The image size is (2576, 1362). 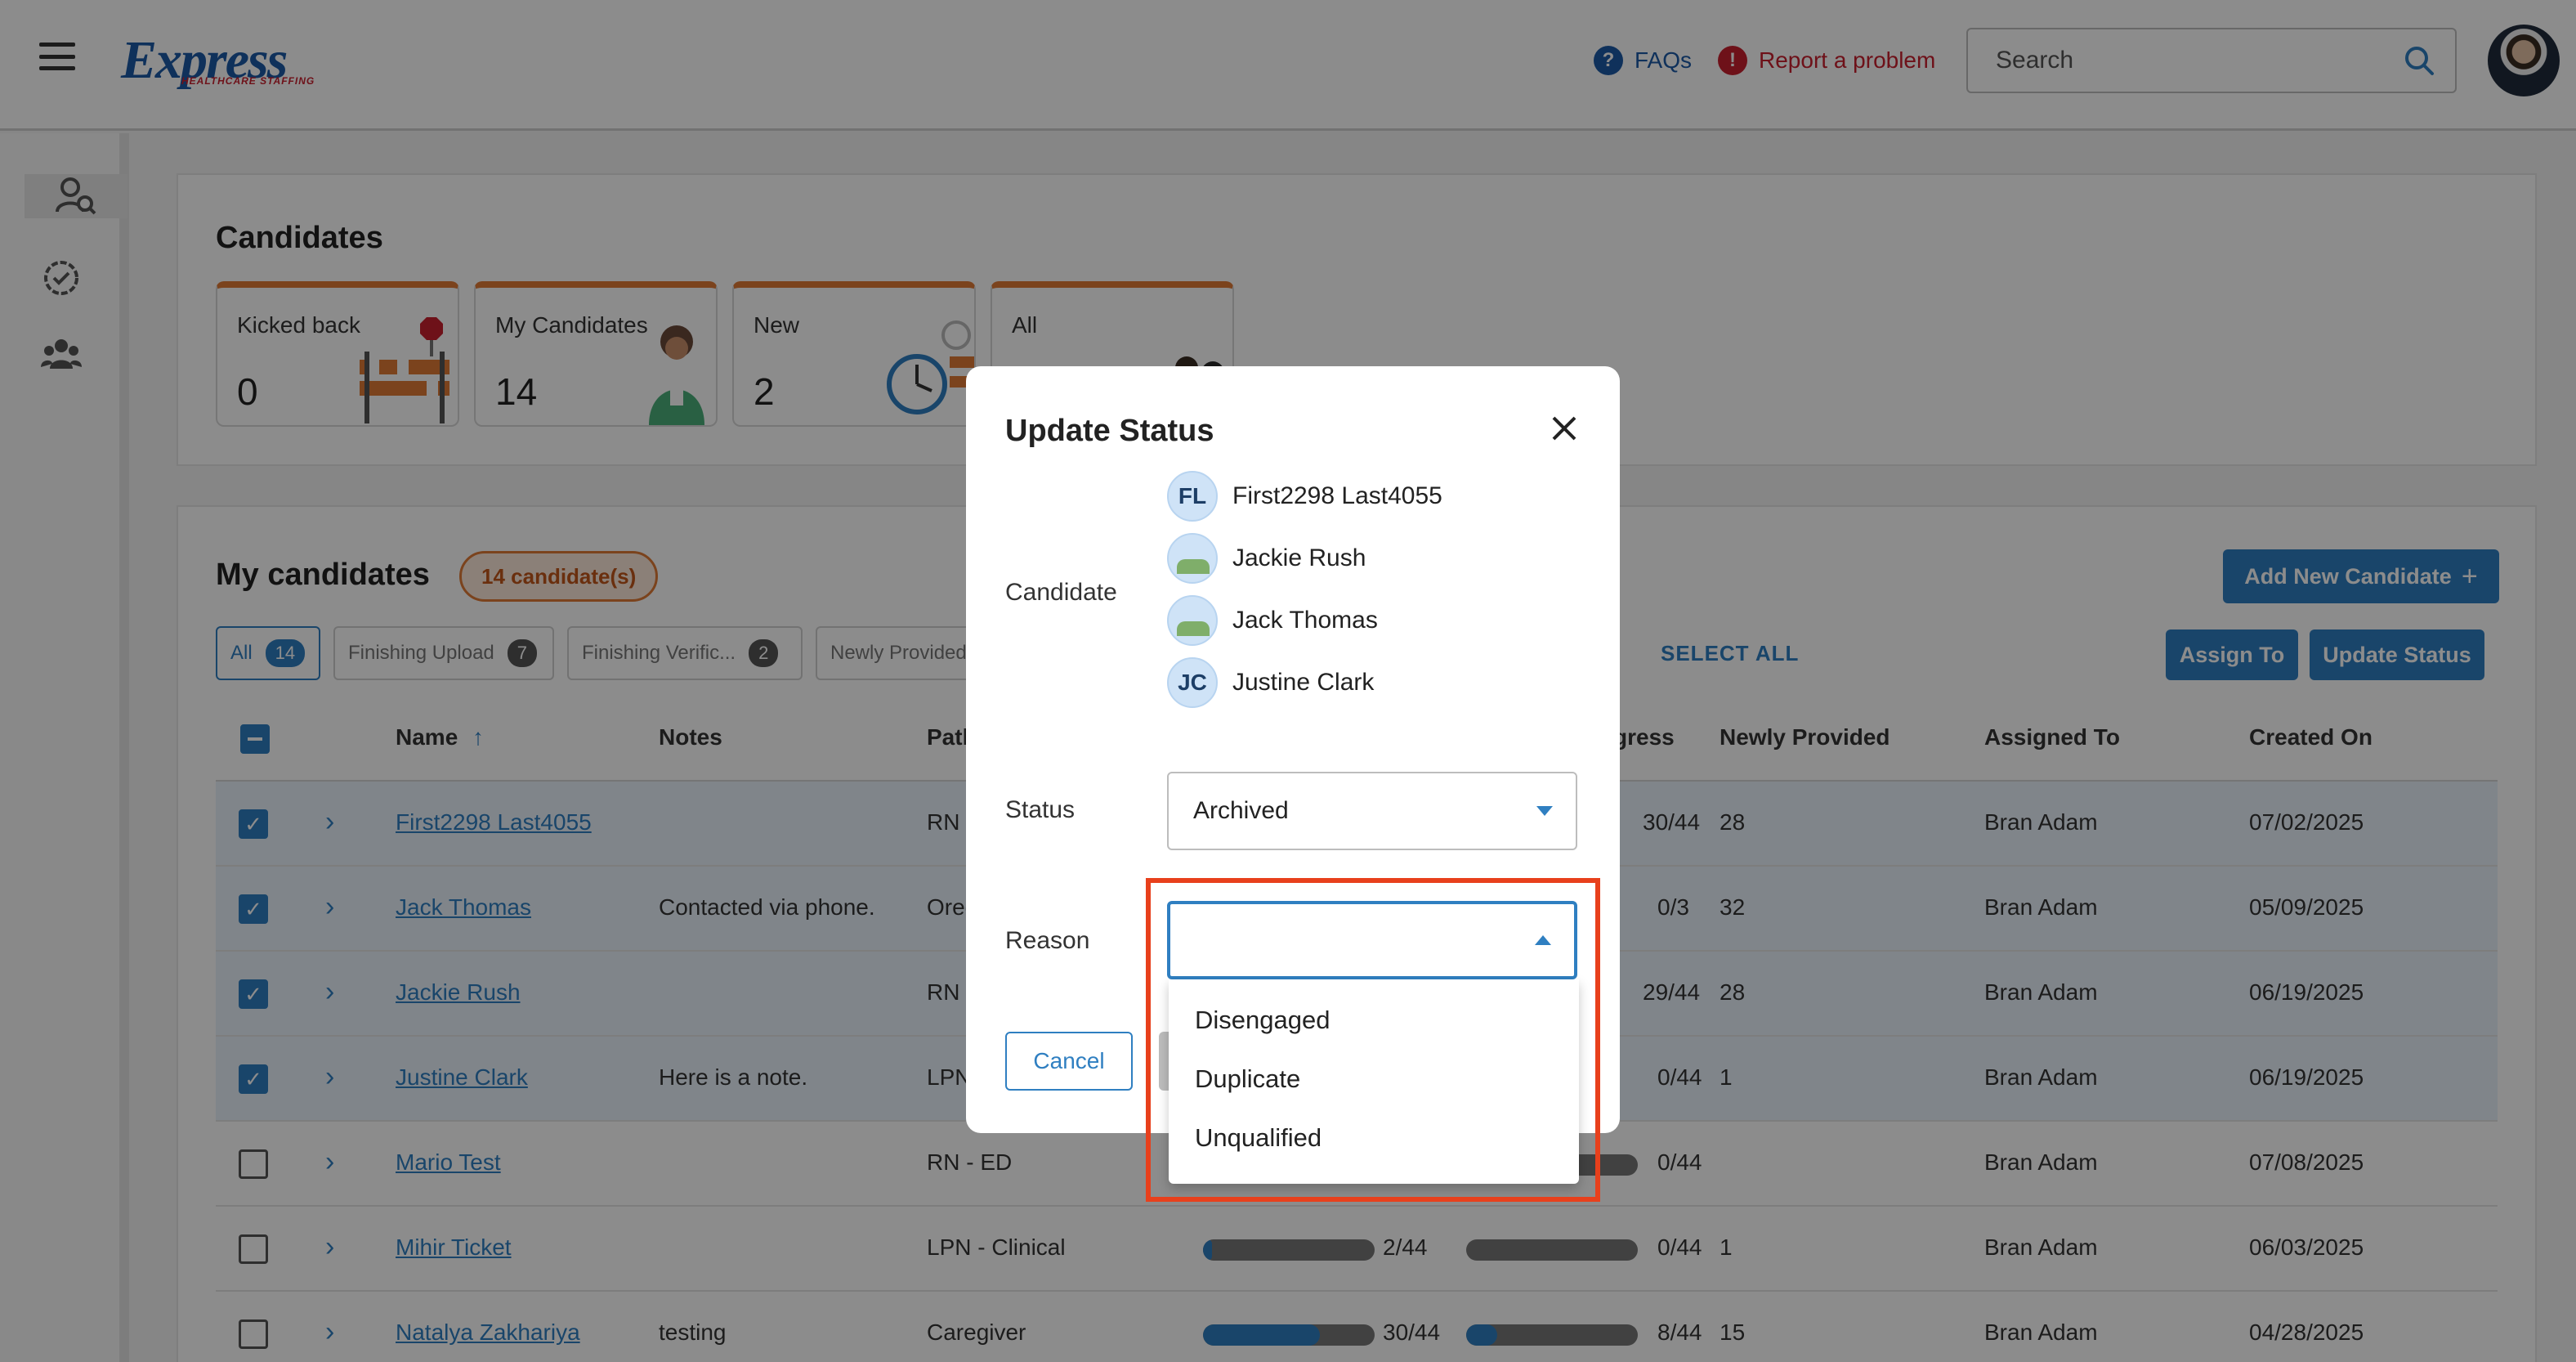 I want to click on candidate-name: Justine Clark, so click(x=1303, y=682).